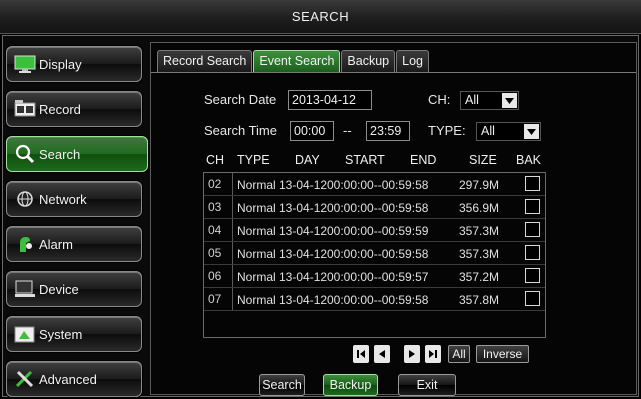 This screenshot has height=399, width=641. What do you see at coordinates (56, 244) in the screenshot?
I see `sidebar-item-label: Alarm` at bounding box center [56, 244].